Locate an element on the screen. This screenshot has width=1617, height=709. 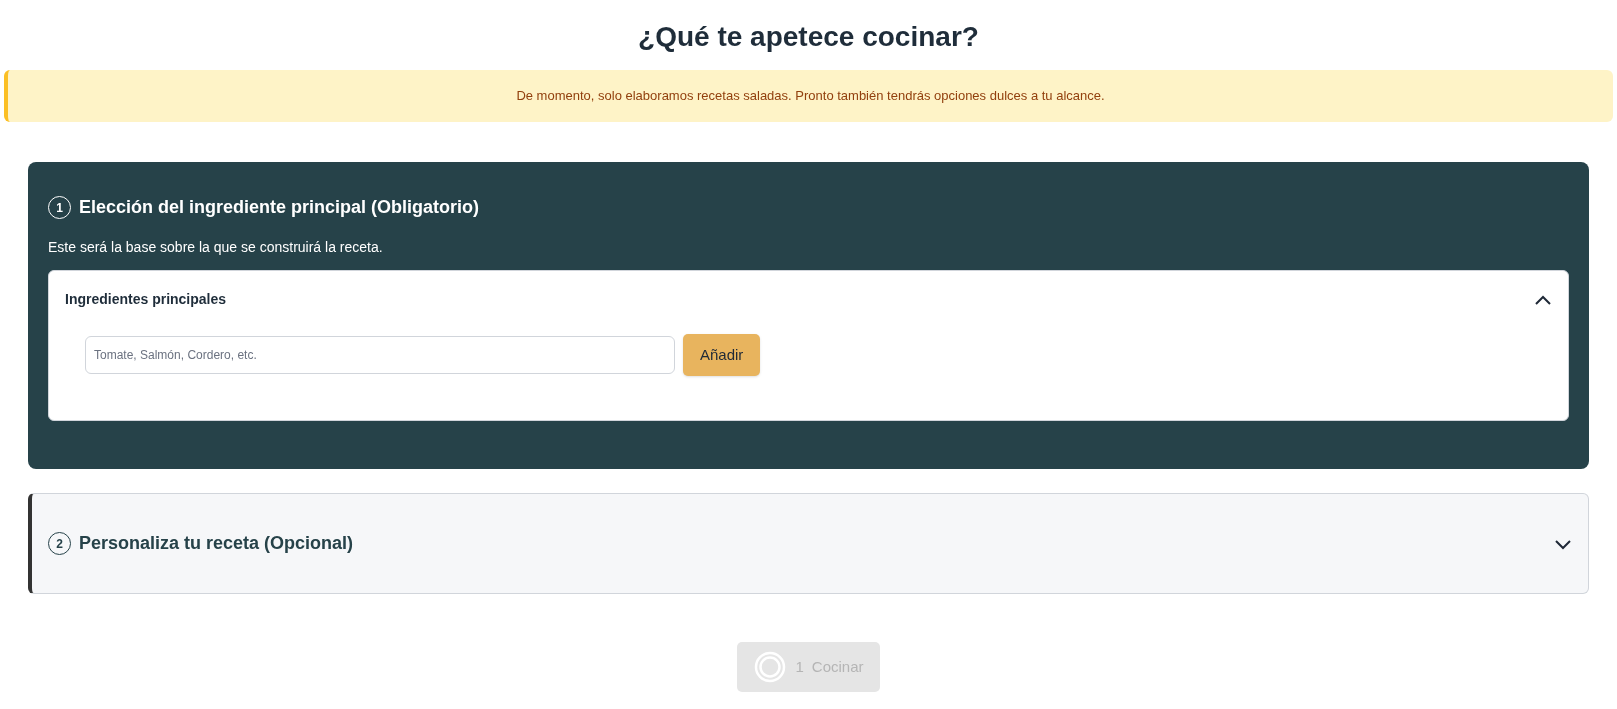
plate-icon is located at coordinates (770, 667).